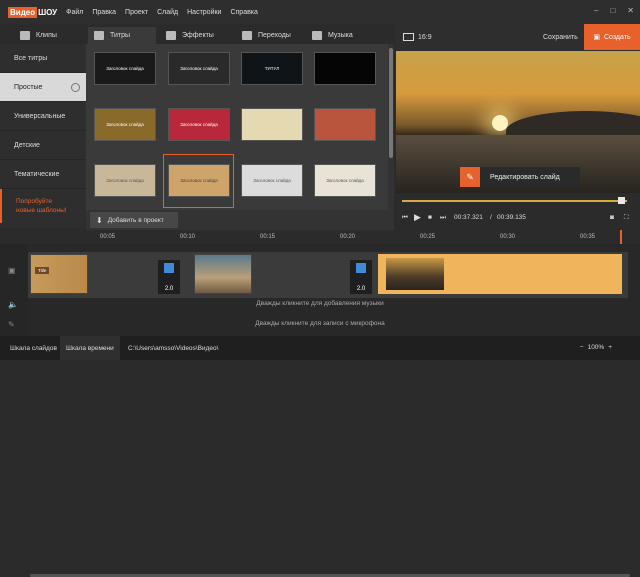 This screenshot has height=577, width=640. I want to click on zoom-out-button: −, so click(582, 347).